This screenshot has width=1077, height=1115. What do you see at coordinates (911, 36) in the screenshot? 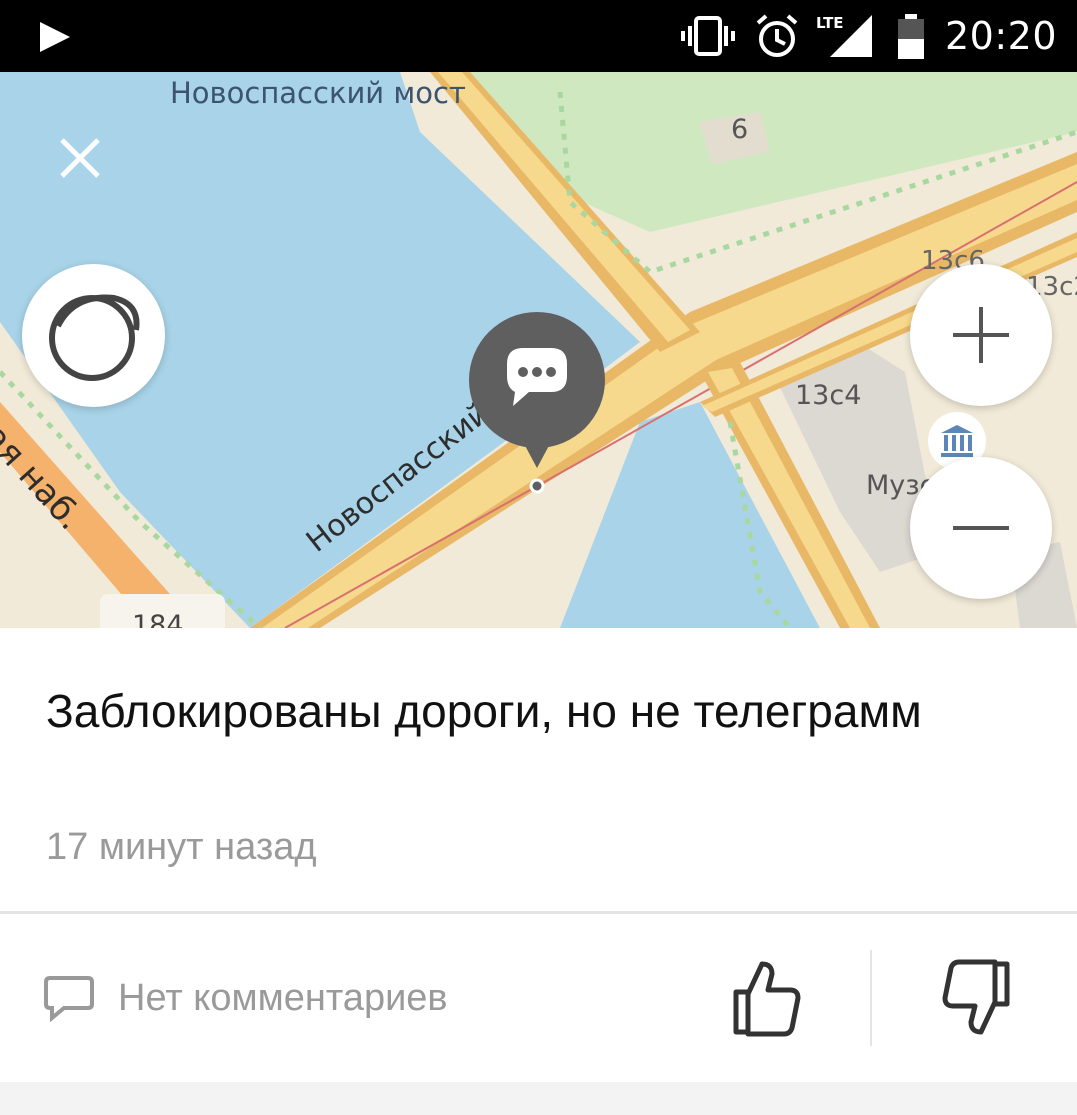
I see `battery-icon` at bounding box center [911, 36].